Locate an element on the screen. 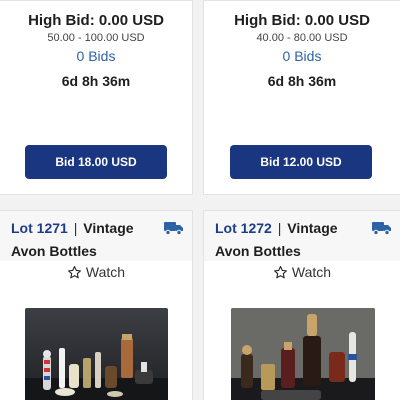  bid-button: Bid 18.00 USD is located at coordinates (96, 162).